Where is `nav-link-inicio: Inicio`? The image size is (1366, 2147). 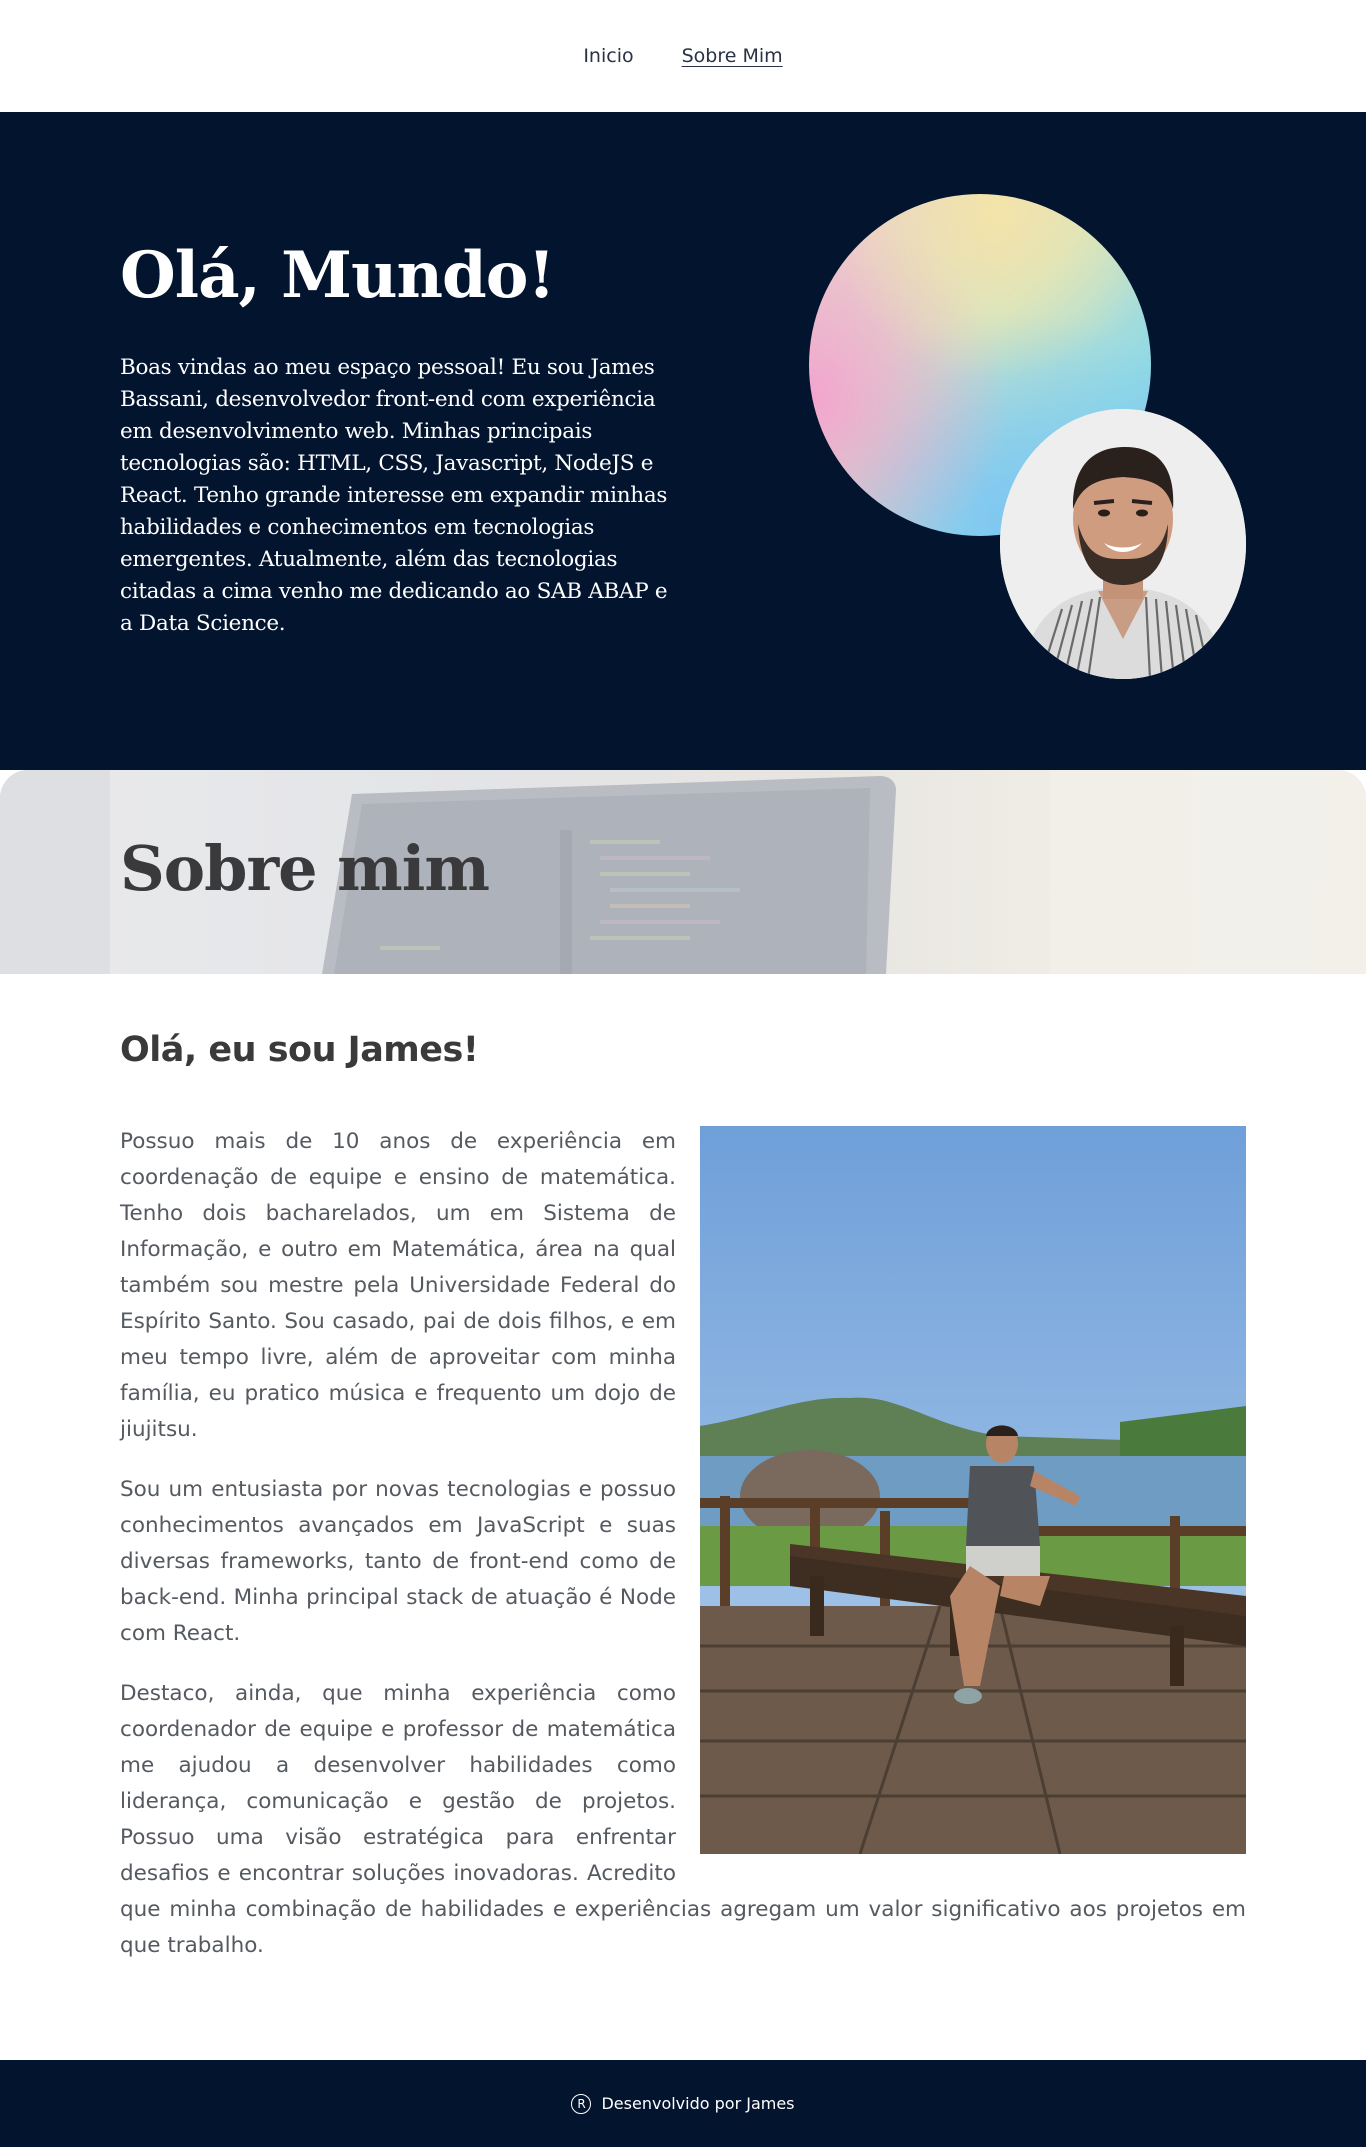
nav-link-inicio: Inicio is located at coordinates (608, 56).